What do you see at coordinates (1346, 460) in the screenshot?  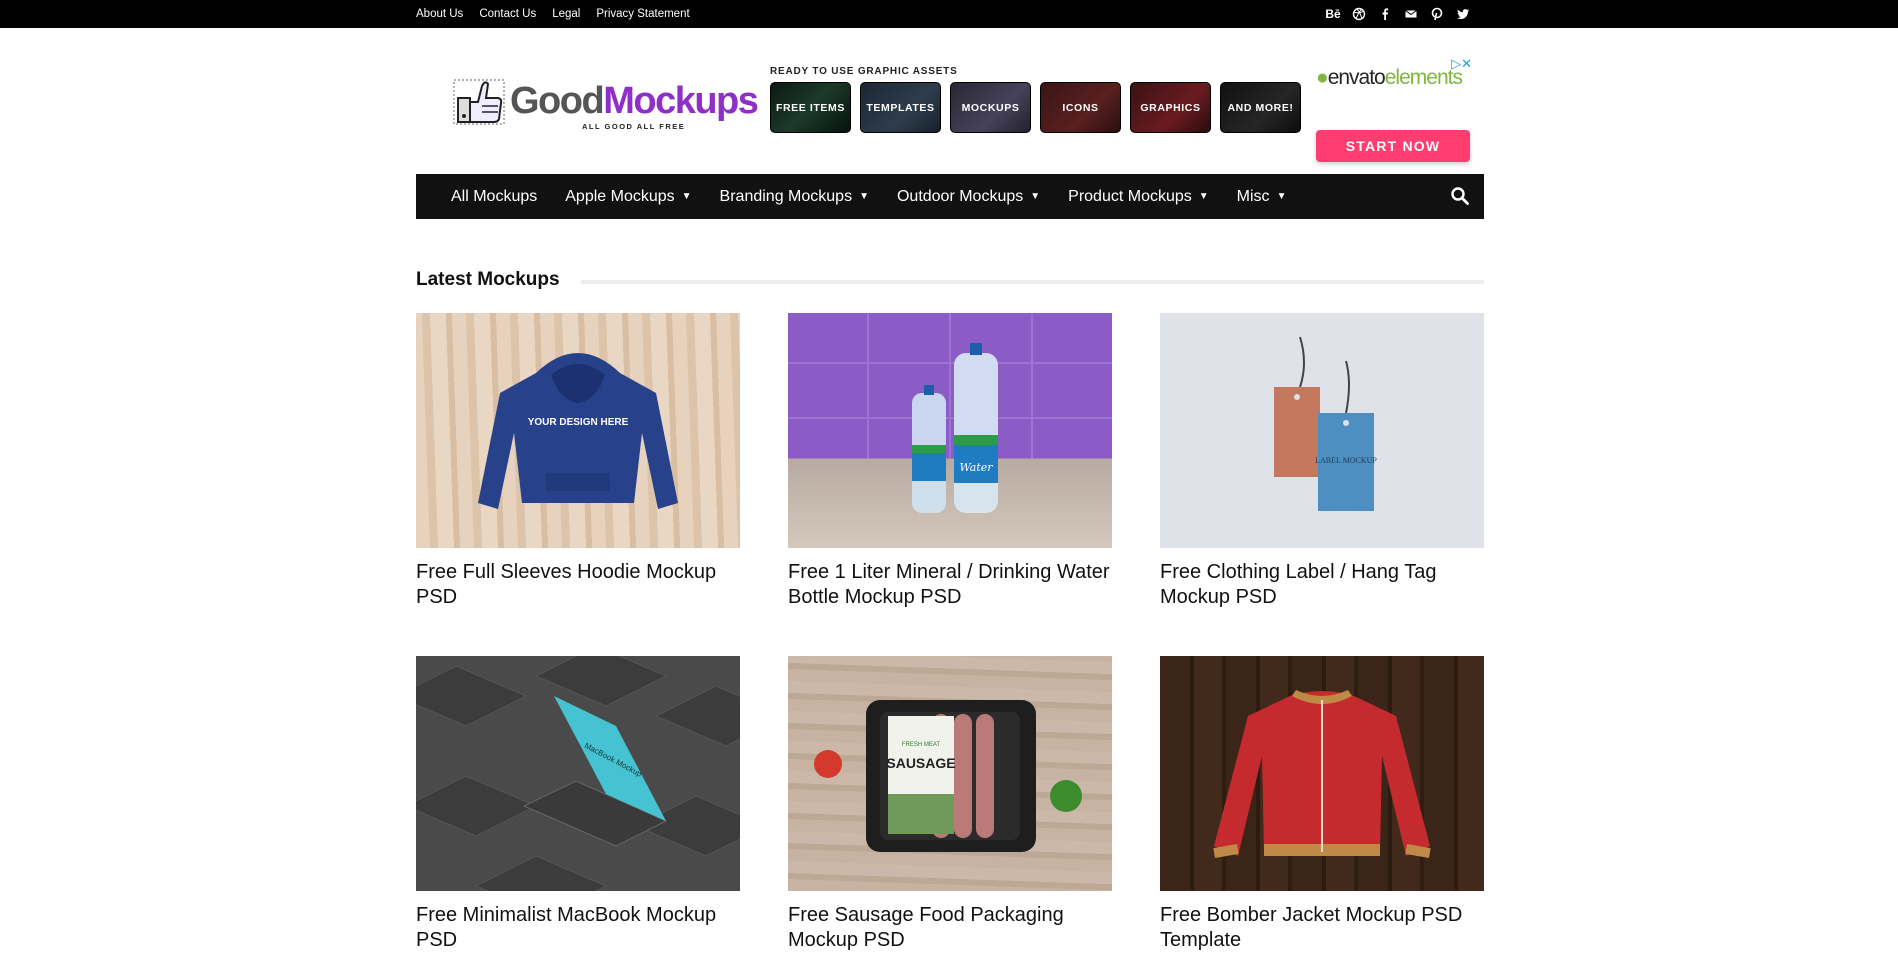 I see `tag-label-text: LABEL MOCKUP` at bounding box center [1346, 460].